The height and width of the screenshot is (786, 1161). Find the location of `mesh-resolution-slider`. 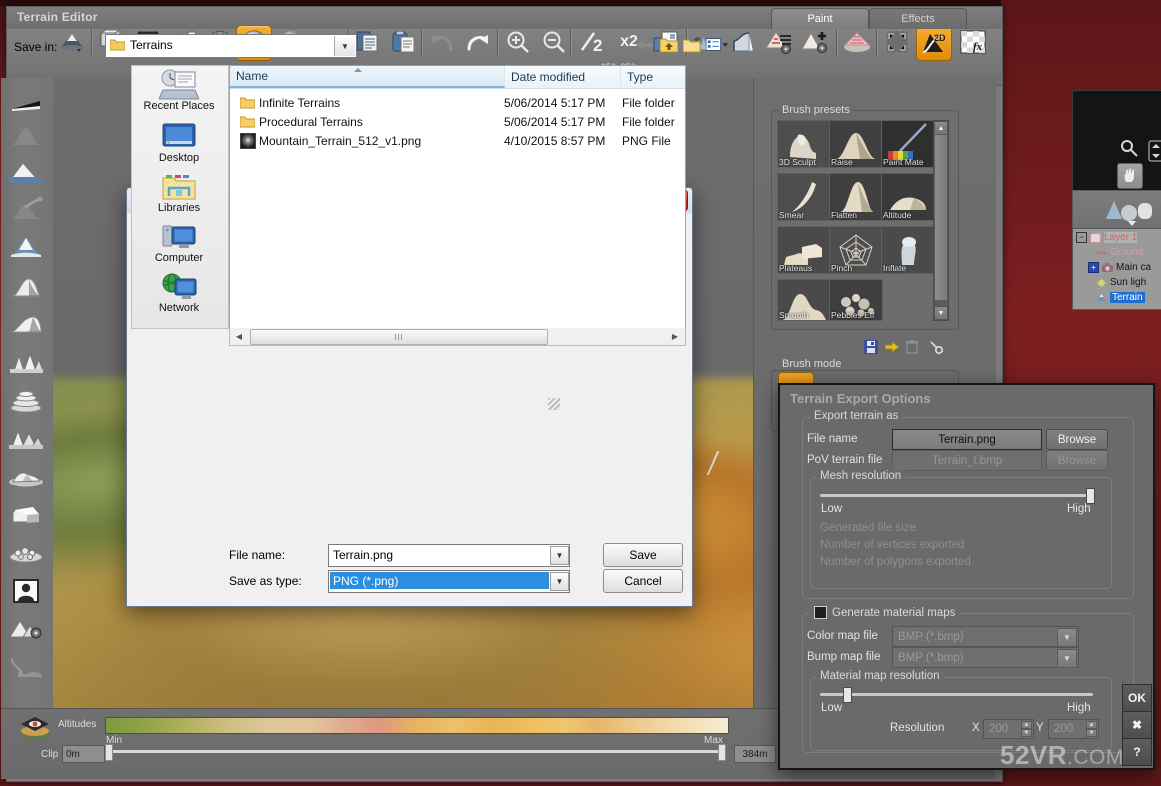

mesh-resolution-slider is located at coordinates (956, 495).